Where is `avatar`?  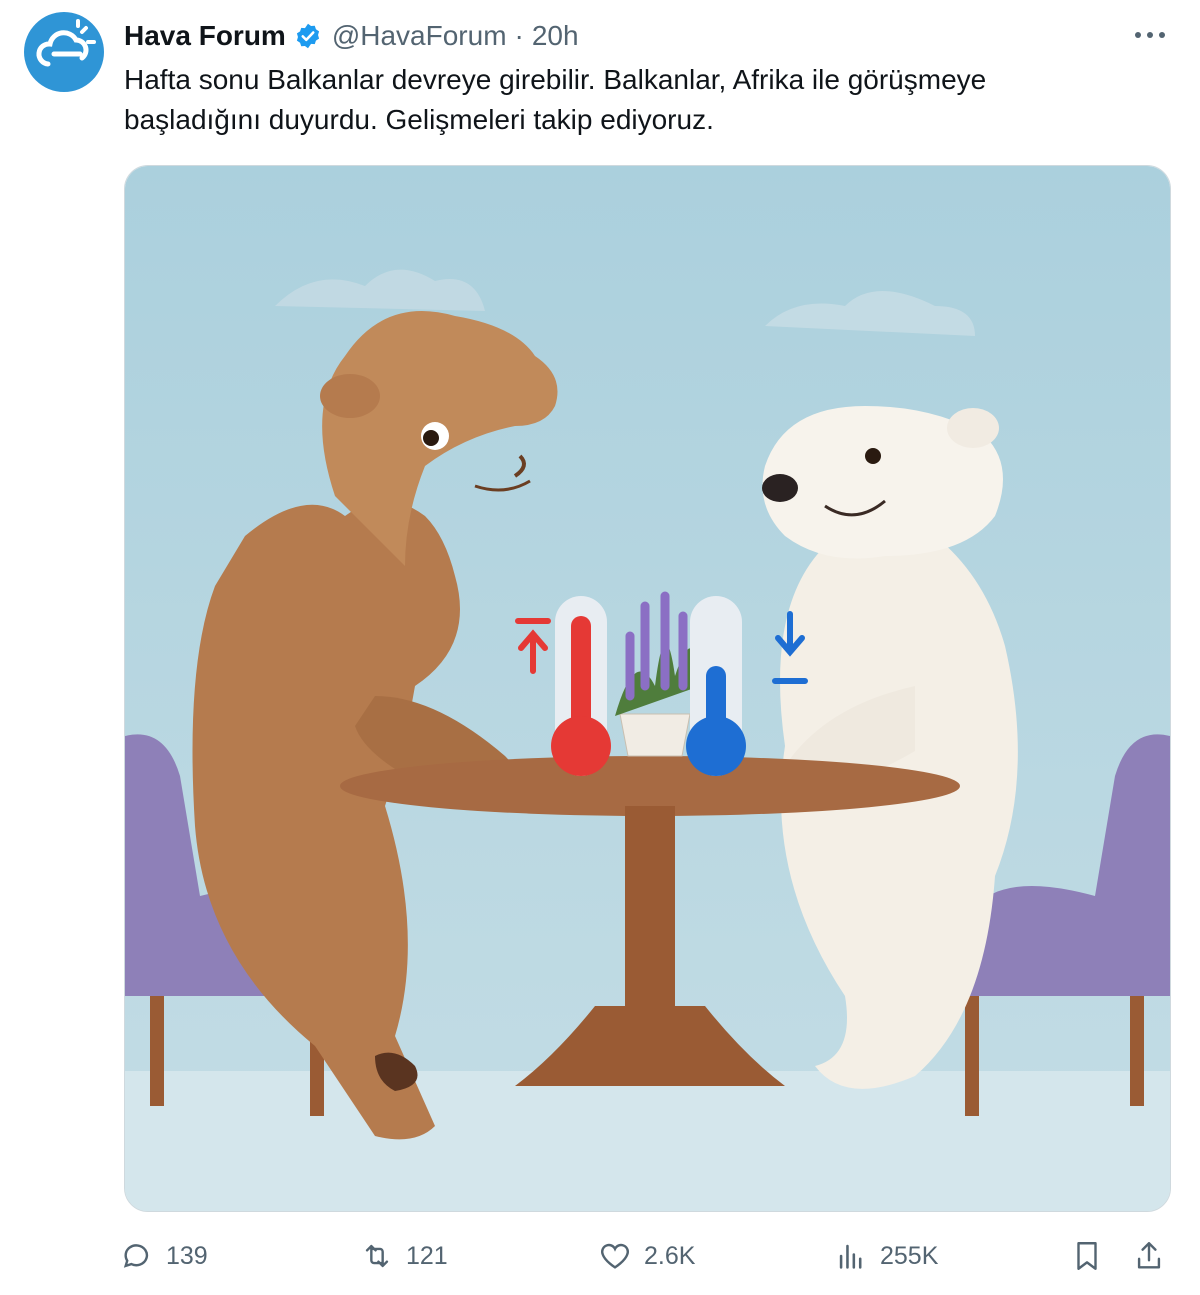
avatar is located at coordinates (64, 52).